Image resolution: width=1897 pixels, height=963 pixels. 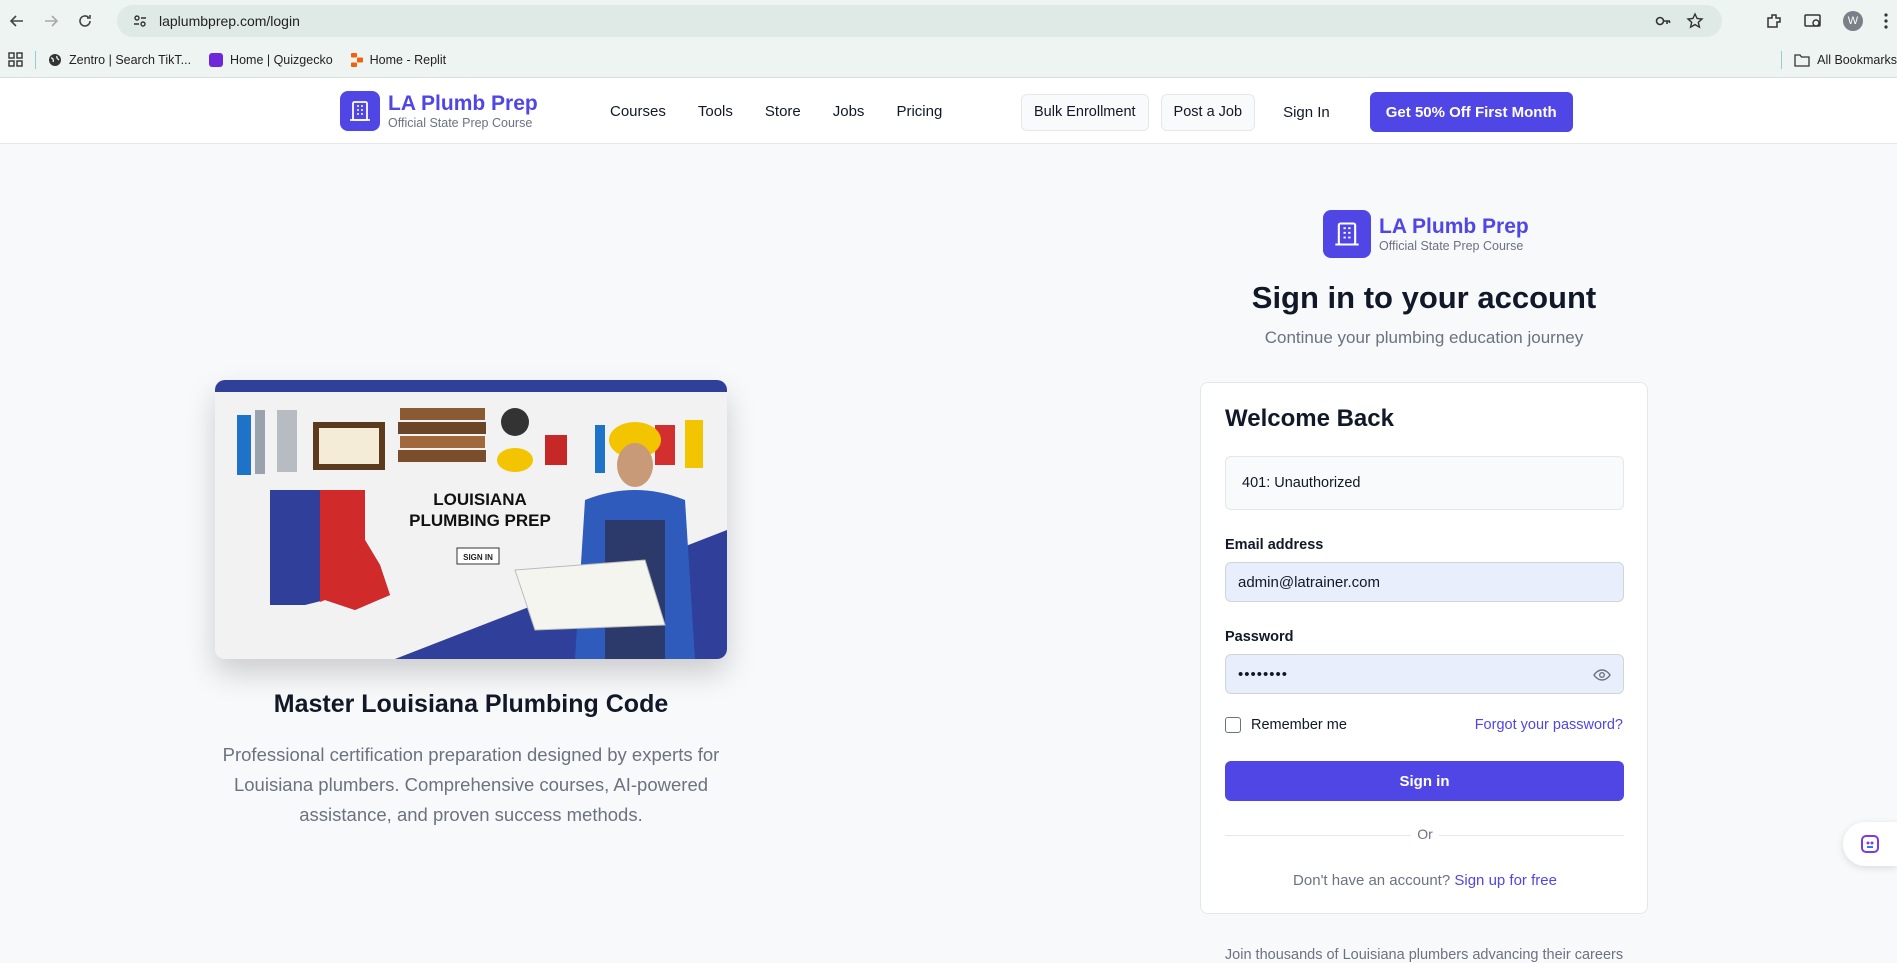 I want to click on browser-toolbar: laplumbprep.com/login W, so click(x=948, y=21).